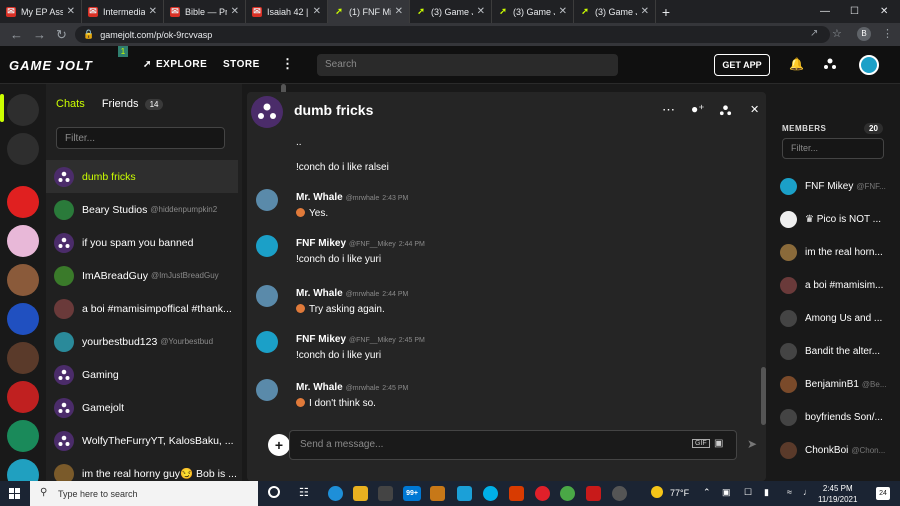  Describe the element at coordinates (39, 34) in the screenshot. I see `forward-icon: →` at that location.